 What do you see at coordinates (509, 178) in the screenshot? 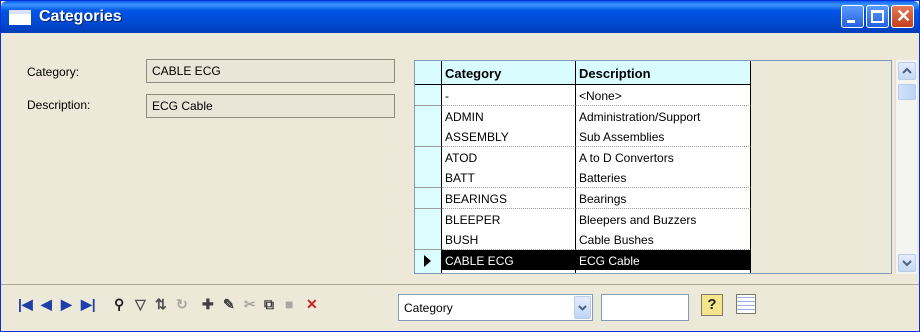
I see `cell-category: BATT` at bounding box center [509, 178].